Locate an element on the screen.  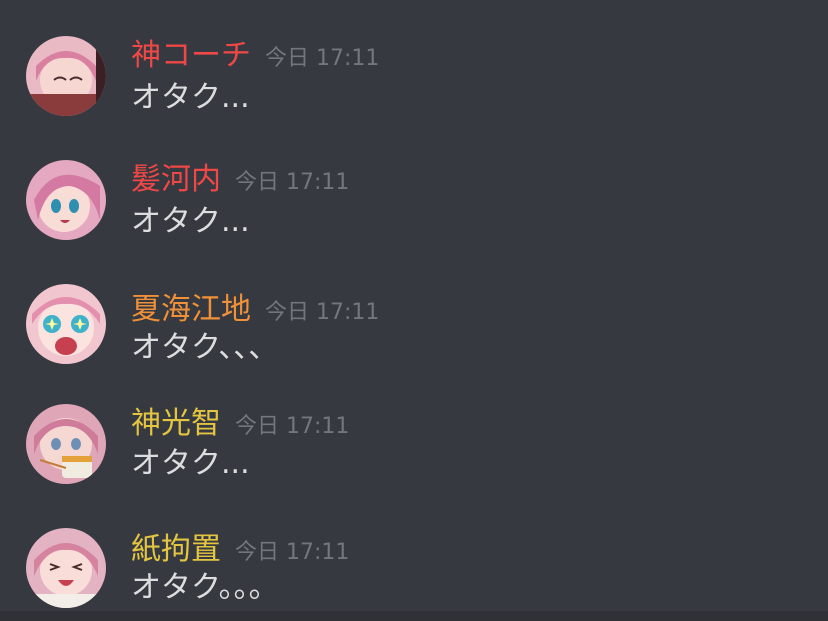
message-input-area is located at coordinates (414, 616).